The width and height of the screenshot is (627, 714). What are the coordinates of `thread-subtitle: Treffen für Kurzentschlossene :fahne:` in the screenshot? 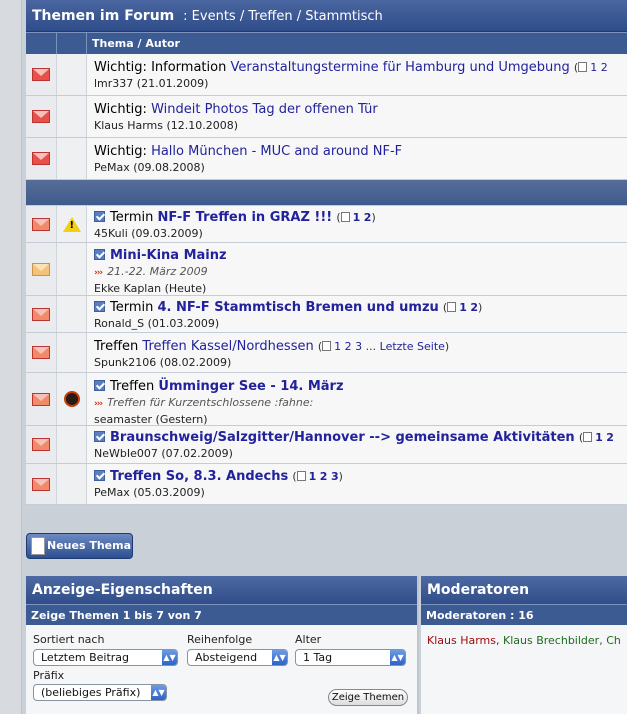 It's located at (210, 402).